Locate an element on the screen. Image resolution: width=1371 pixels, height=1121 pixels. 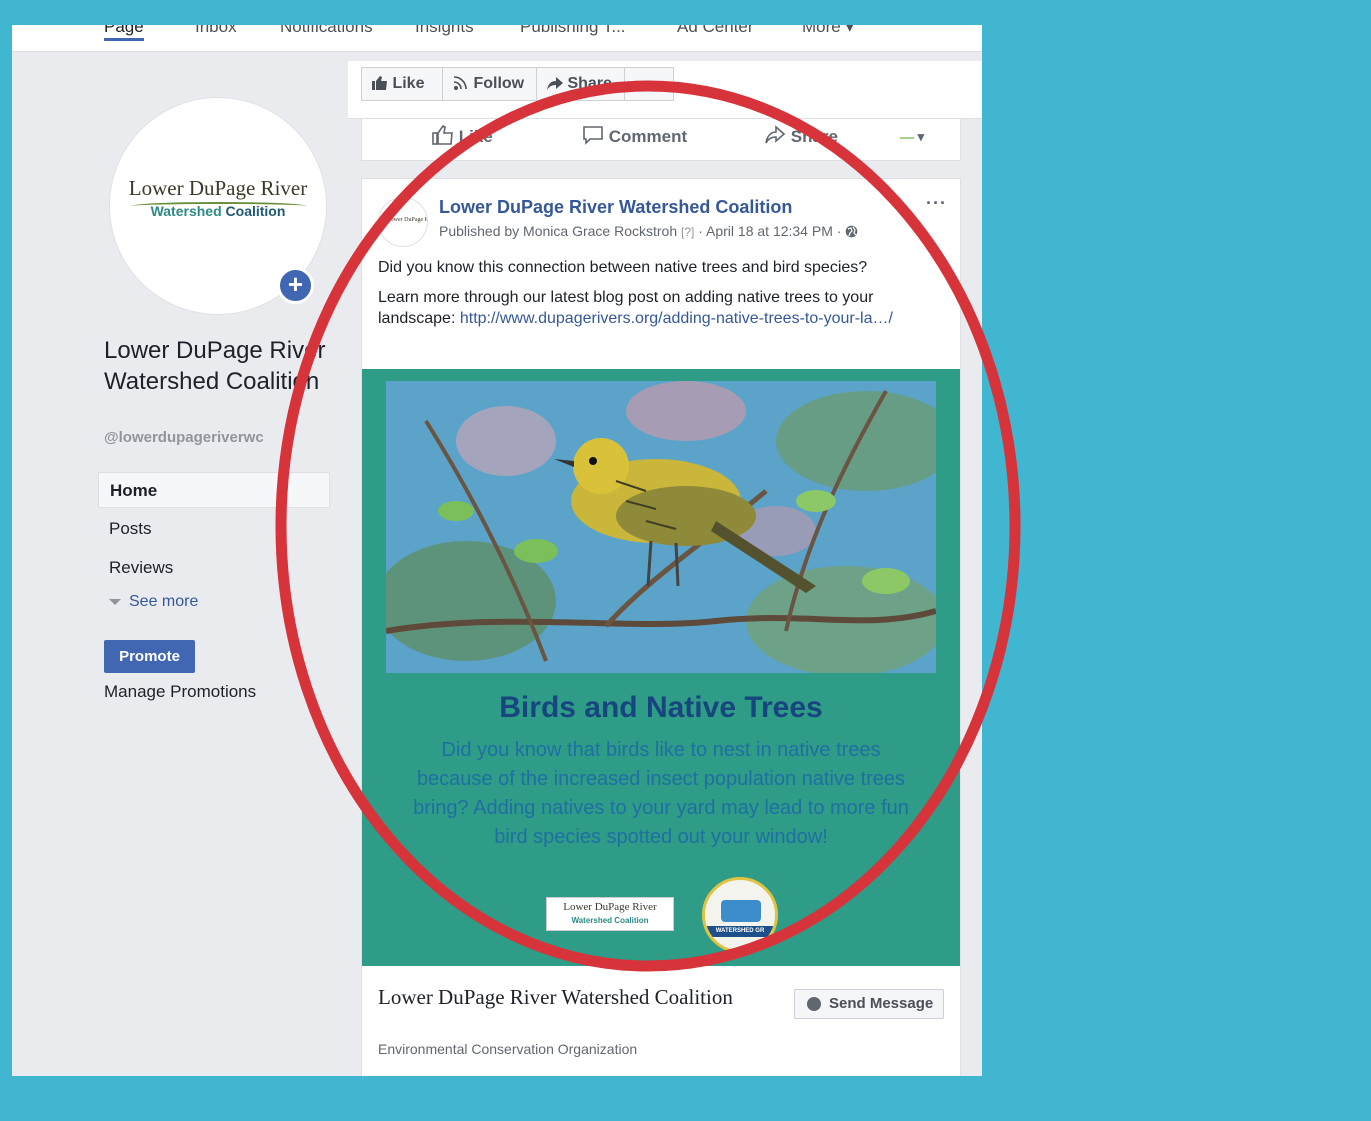
tab-ad-center: Ad Center is located at coordinates (715, 31).